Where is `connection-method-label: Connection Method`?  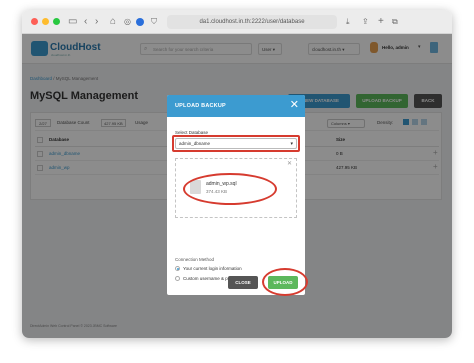 connection-method-label: Connection Method is located at coordinates (195, 259).